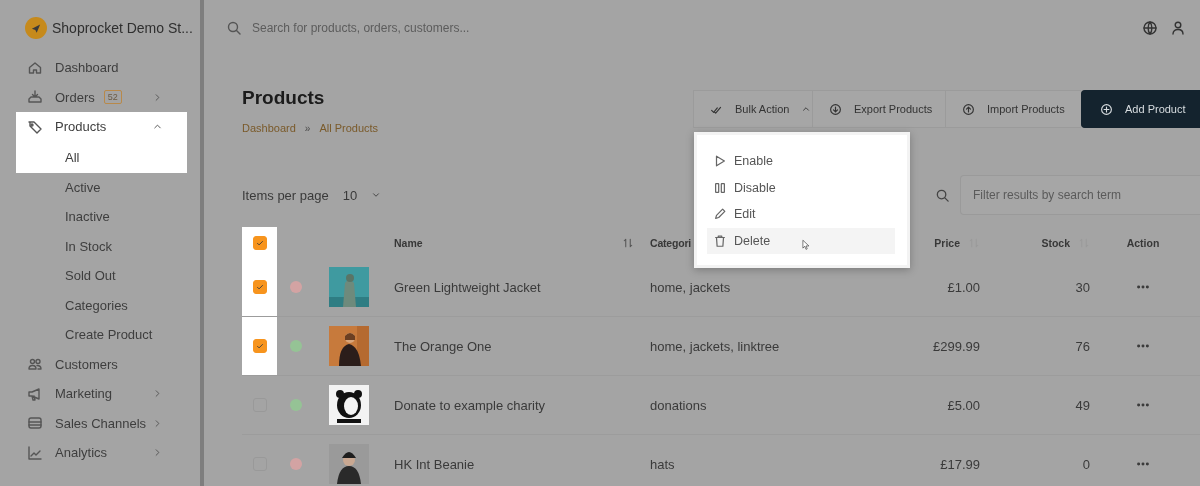 This screenshot has height=486, width=1200. I want to click on plus-circle-icon, so click(1106, 109).